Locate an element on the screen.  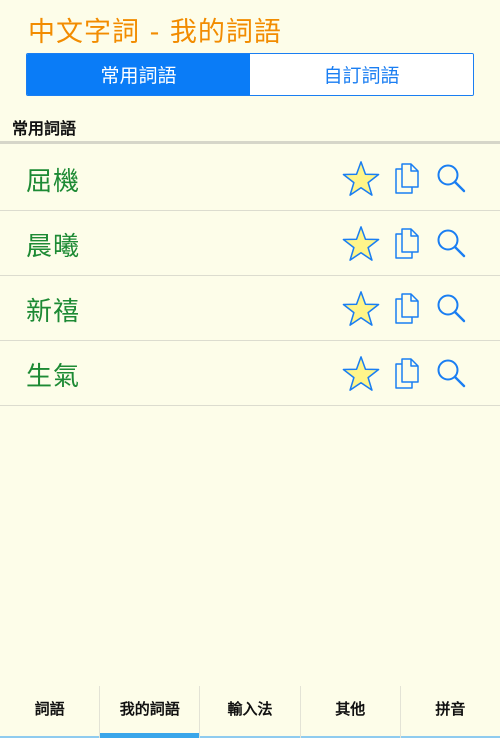
list-item: 生氣 is located at coordinates (250, 373).